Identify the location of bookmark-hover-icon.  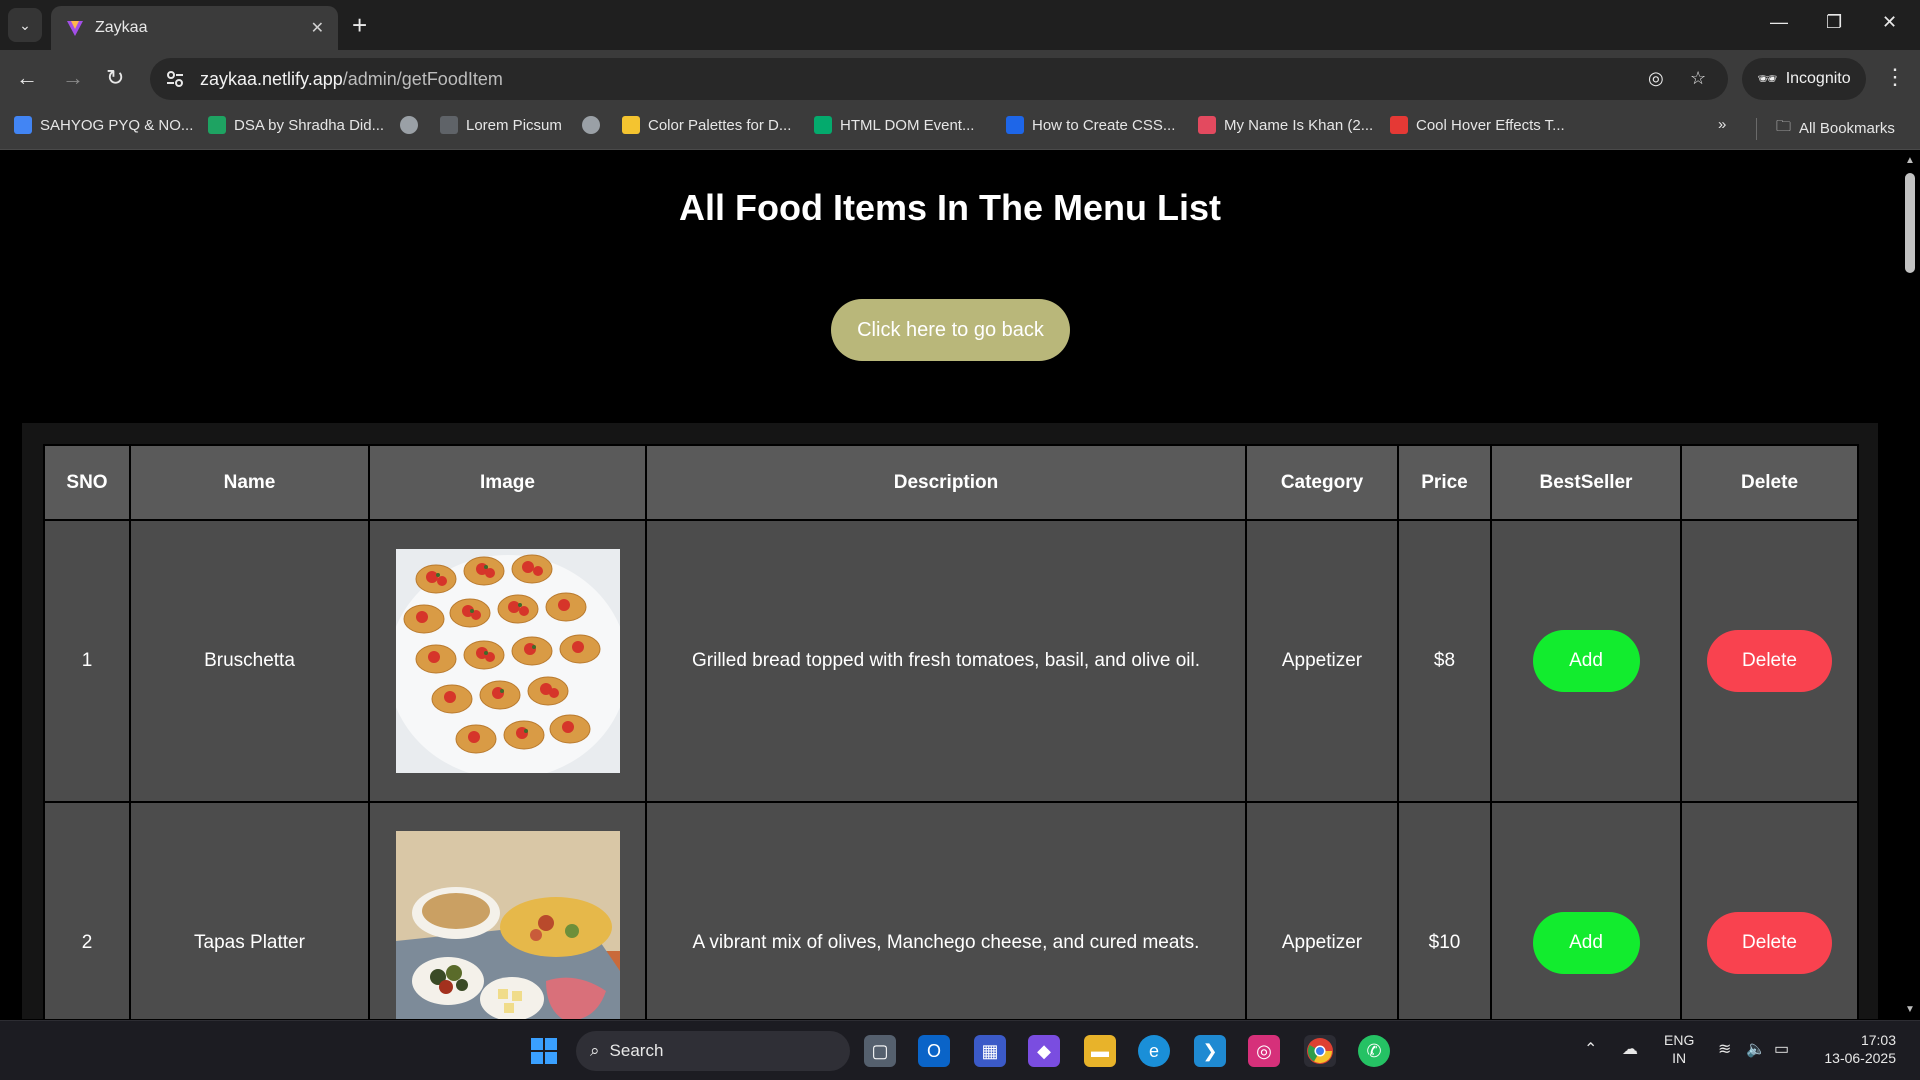
(1399, 125).